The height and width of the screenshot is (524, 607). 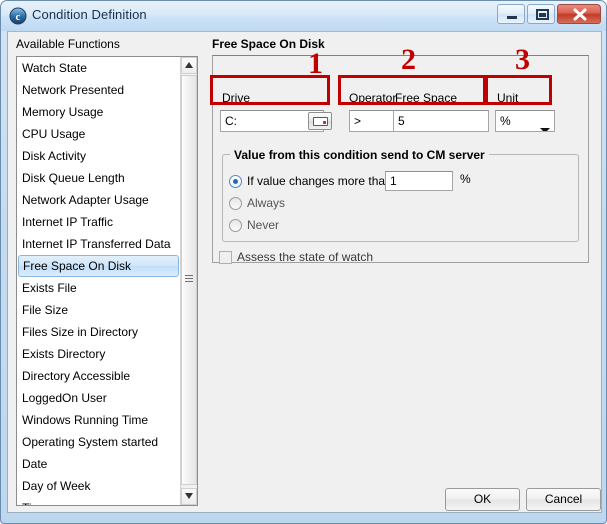 What do you see at coordinates (236, 98) in the screenshot?
I see `drive-label: Drive` at bounding box center [236, 98].